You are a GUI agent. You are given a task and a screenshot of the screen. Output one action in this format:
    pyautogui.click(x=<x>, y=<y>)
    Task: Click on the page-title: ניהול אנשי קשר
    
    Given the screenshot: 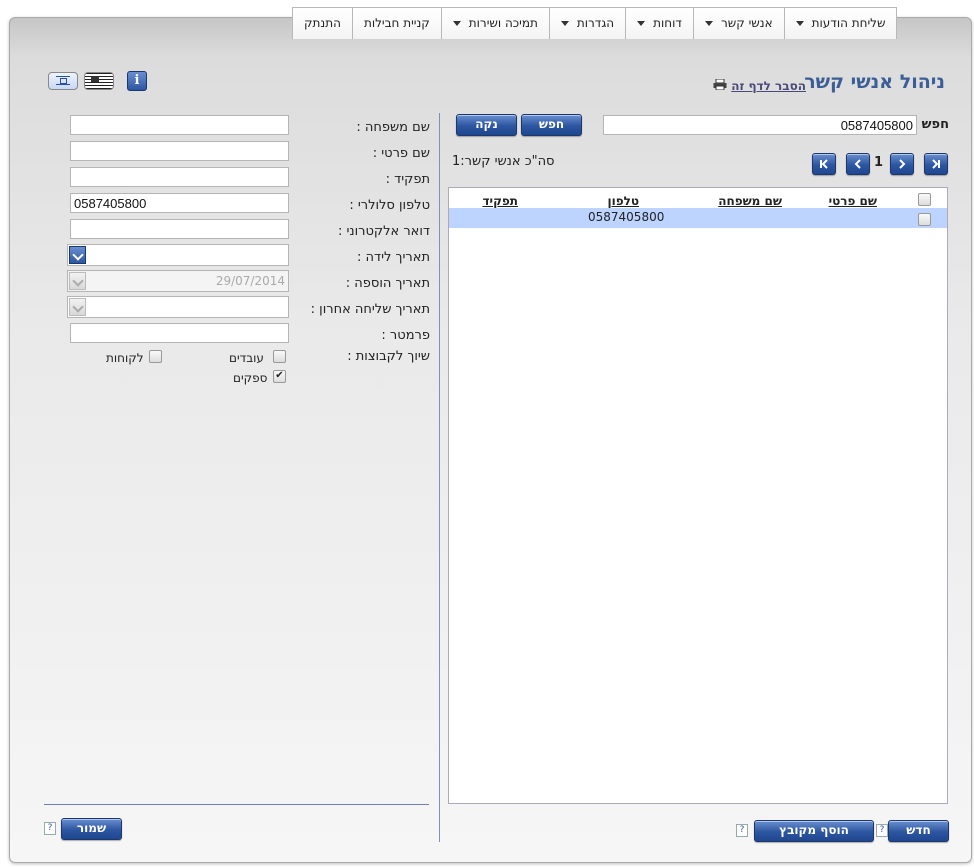 What is the action you would take?
    pyautogui.click(x=874, y=82)
    